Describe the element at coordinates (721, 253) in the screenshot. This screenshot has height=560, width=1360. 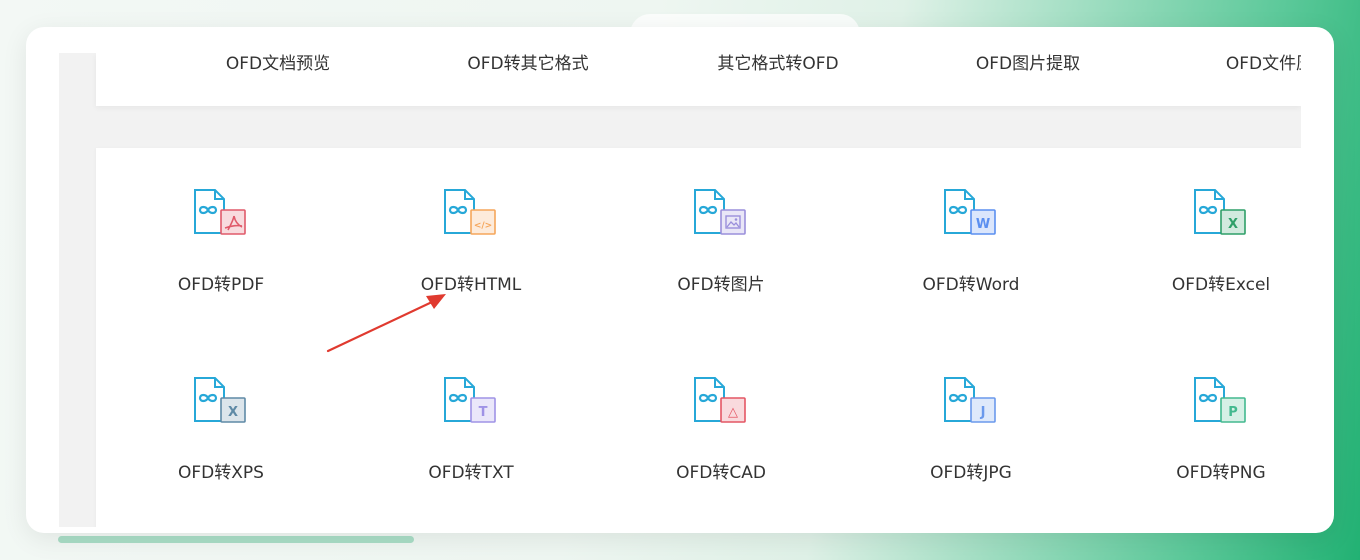
I see `tool-ofd-to-image: OFD转图片` at that location.